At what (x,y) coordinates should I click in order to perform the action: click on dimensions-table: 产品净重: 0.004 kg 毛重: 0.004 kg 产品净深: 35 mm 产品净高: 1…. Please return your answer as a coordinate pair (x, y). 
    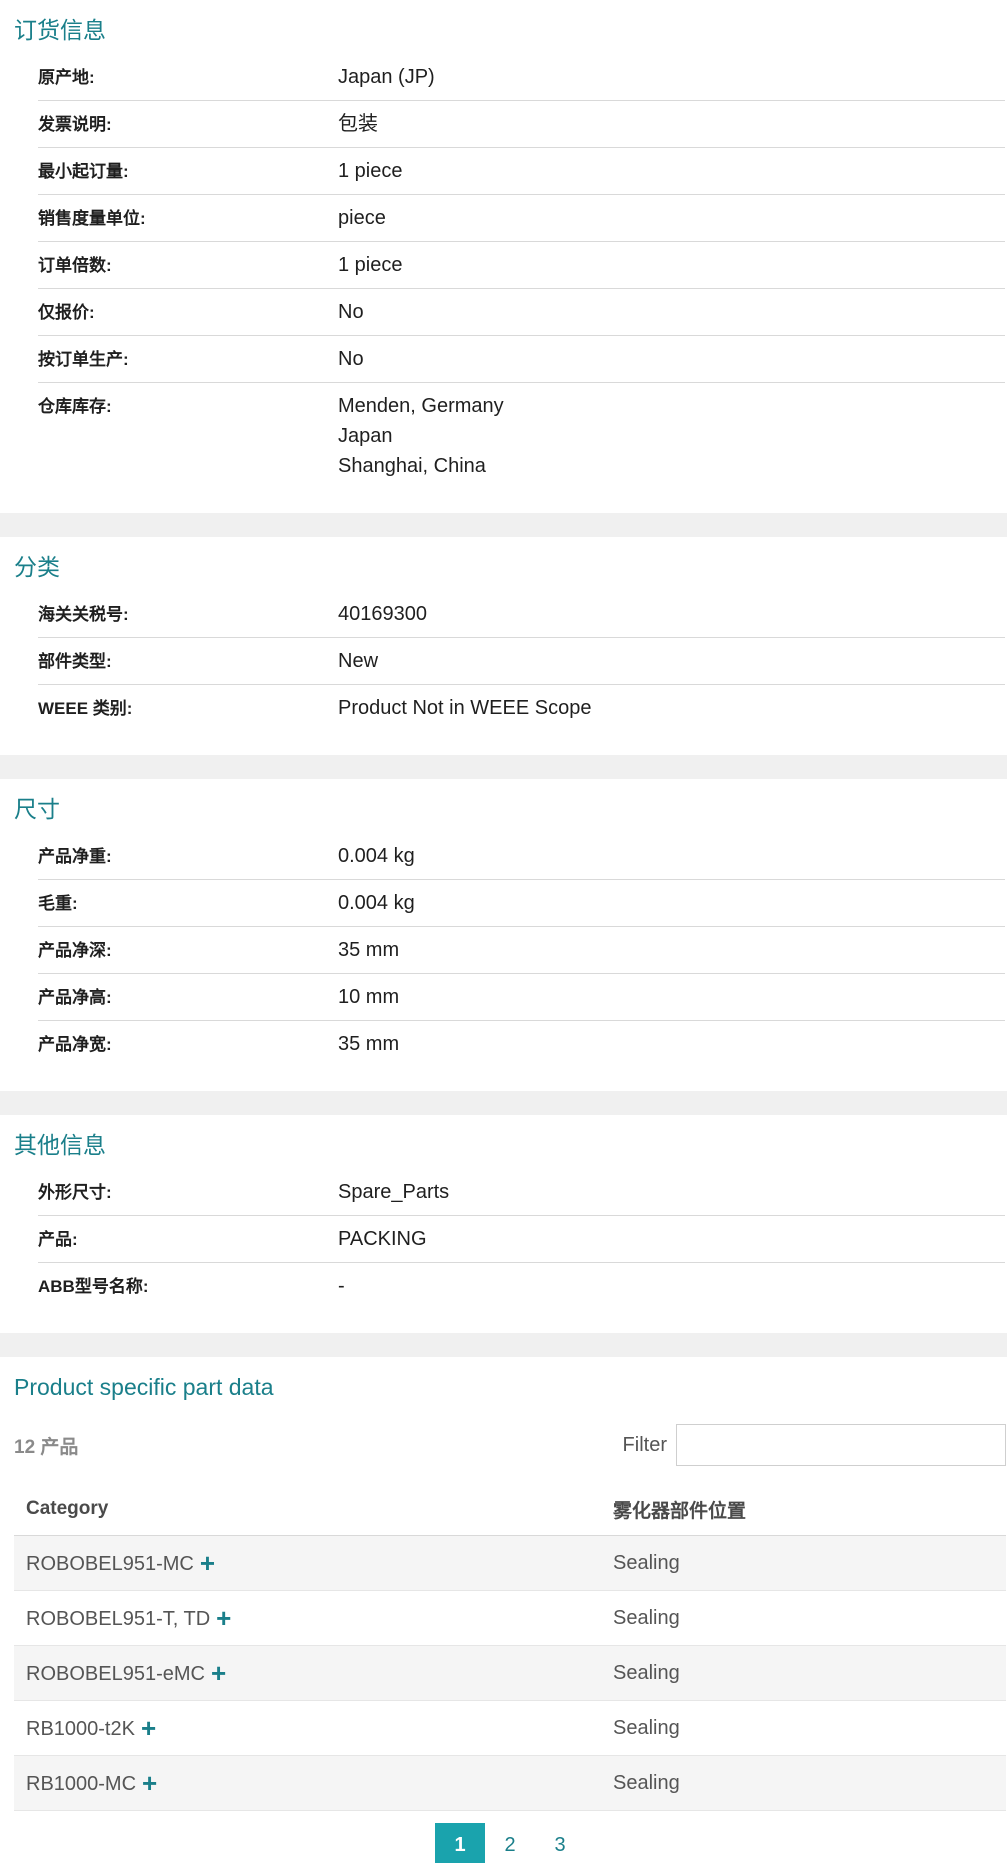
    Looking at the image, I should click on (521, 950).